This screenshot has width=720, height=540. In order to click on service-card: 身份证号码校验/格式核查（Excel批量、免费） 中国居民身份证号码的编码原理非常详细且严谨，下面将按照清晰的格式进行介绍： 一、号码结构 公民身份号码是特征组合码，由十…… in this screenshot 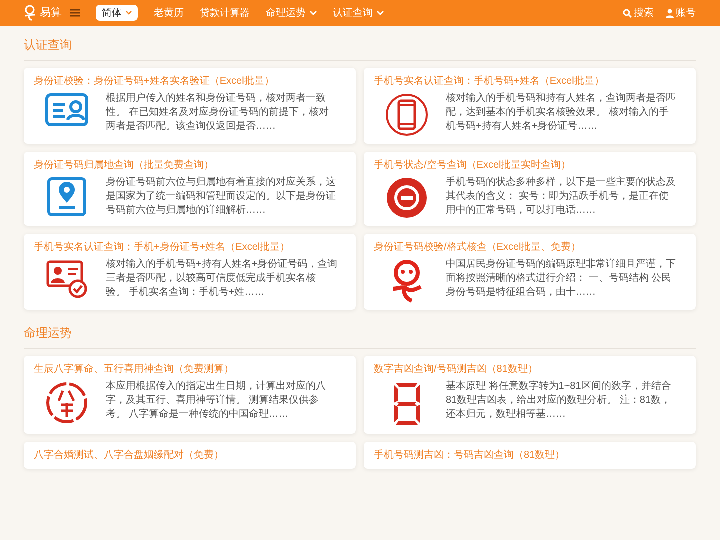, I will do `click(530, 272)`.